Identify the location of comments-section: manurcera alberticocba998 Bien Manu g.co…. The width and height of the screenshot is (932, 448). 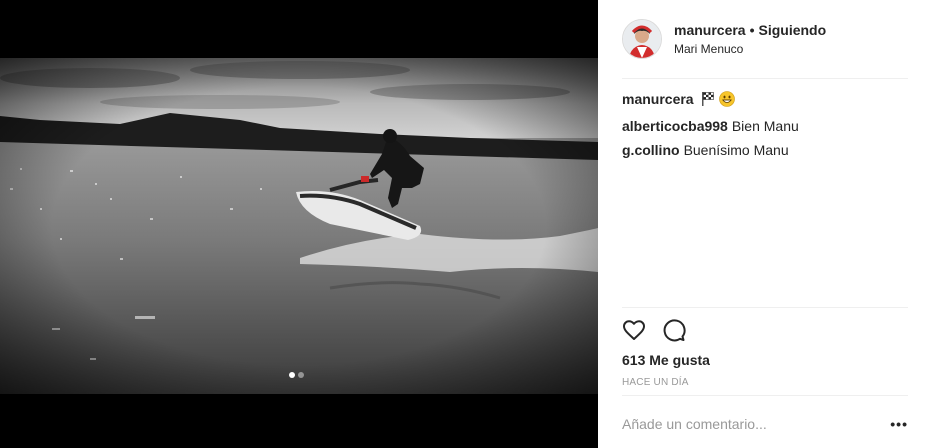
(765, 127).